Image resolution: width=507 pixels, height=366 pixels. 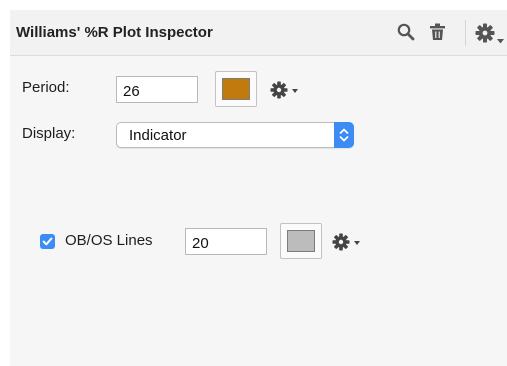 I want to click on display-popup-button: Indicator, so click(x=235, y=135).